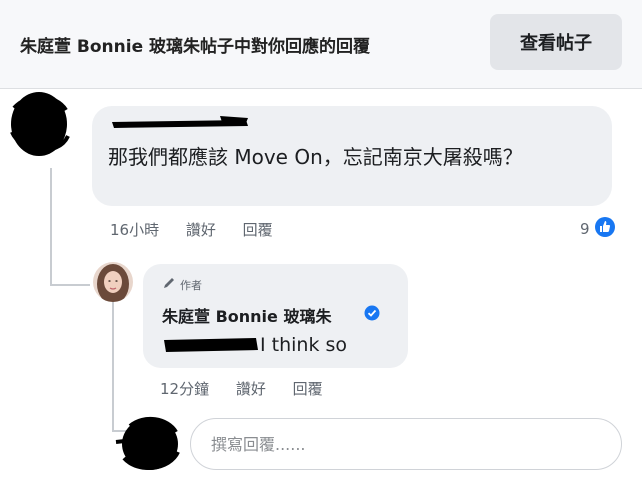 The width and height of the screenshot is (642, 491). I want to click on reply-like-button: 讚好, so click(251, 389).